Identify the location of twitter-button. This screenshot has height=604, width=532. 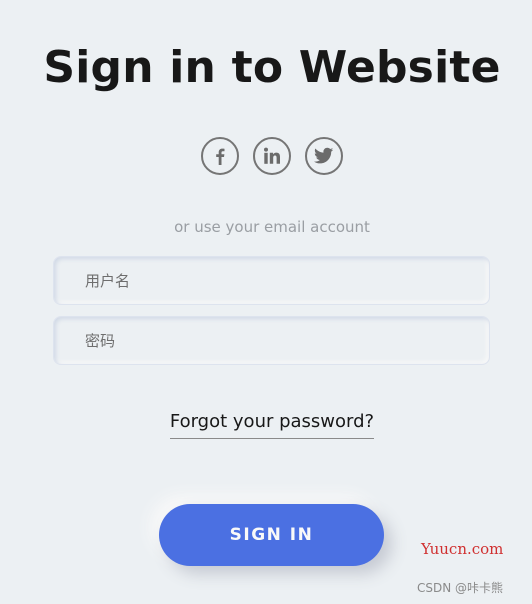
(324, 156).